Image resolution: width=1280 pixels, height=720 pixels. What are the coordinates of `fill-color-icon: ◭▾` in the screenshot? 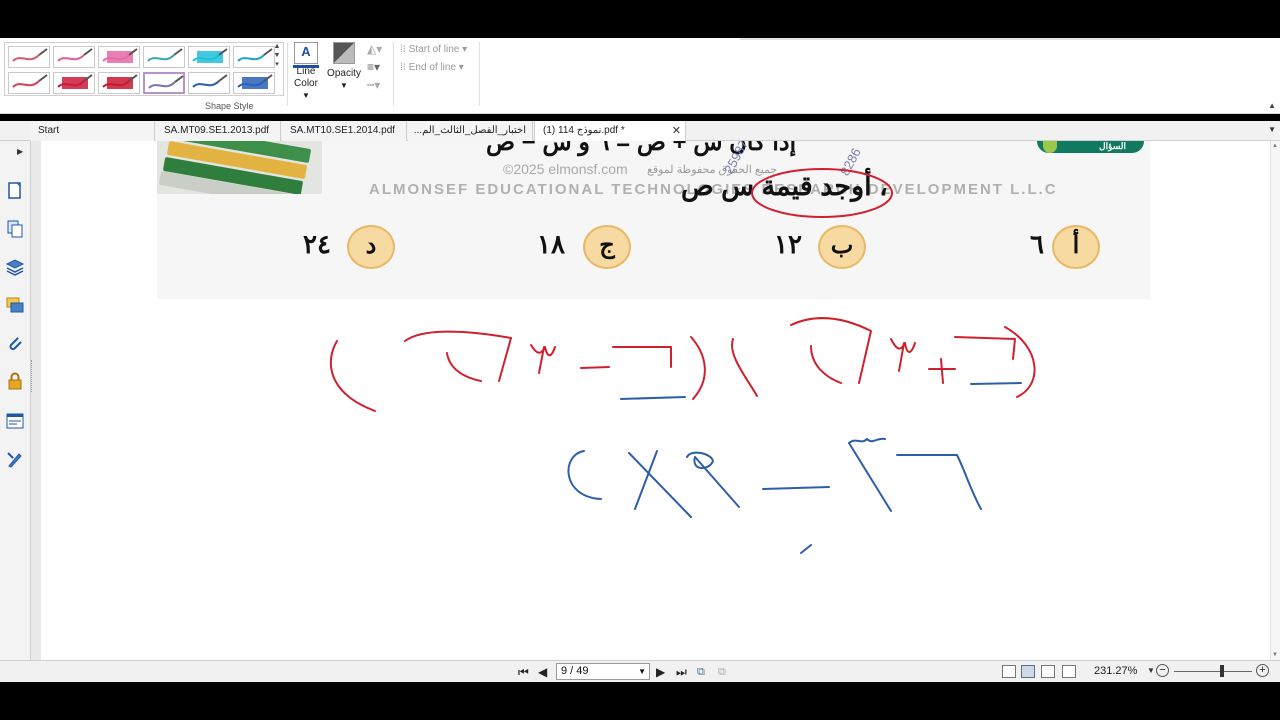 It's located at (374, 49).